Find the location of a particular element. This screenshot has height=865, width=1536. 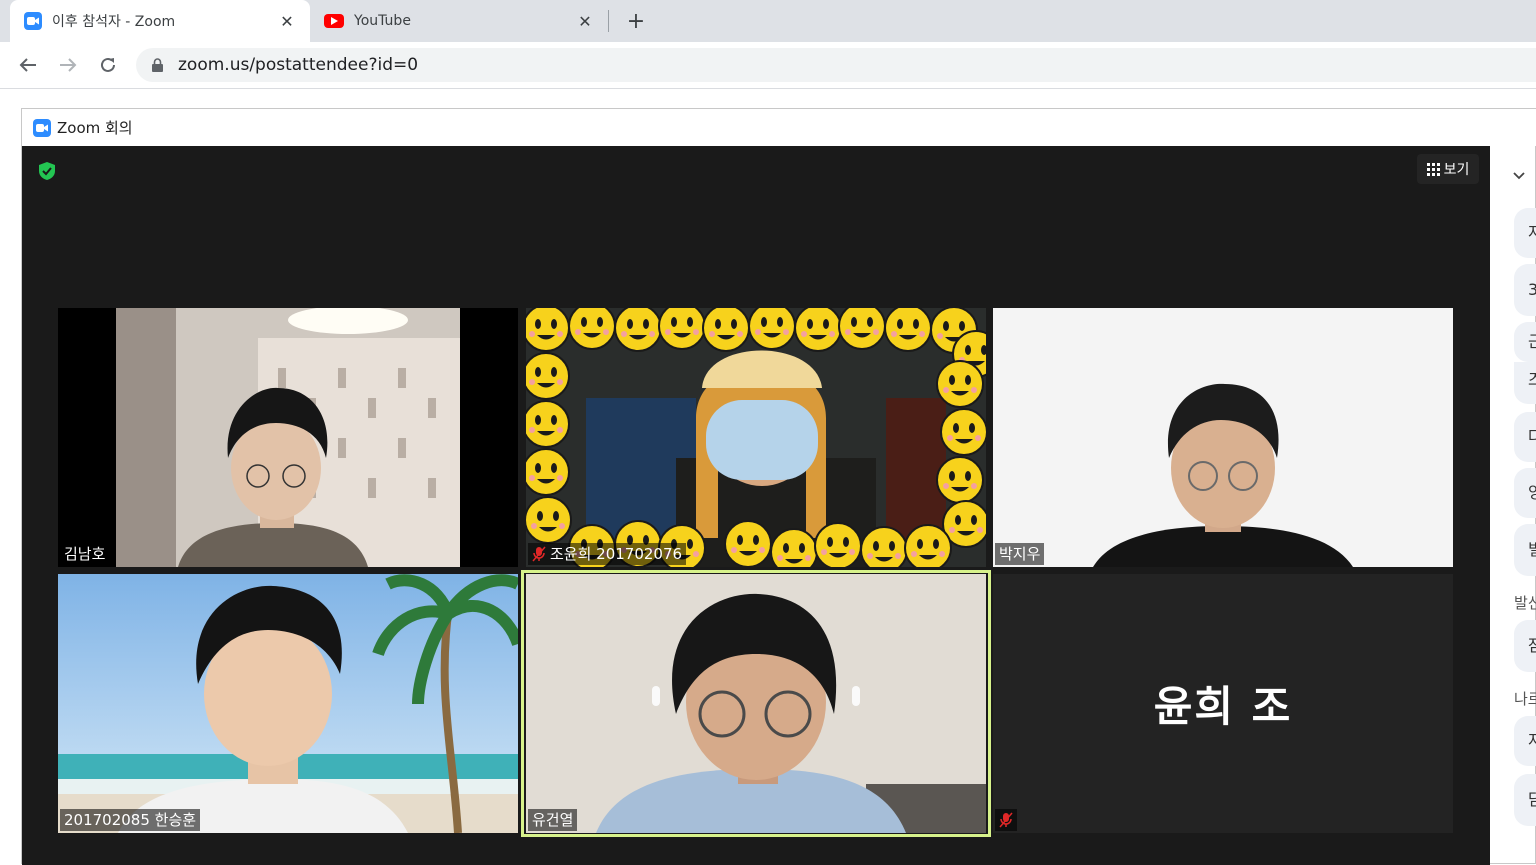

tab-separator is located at coordinates (608, 21).